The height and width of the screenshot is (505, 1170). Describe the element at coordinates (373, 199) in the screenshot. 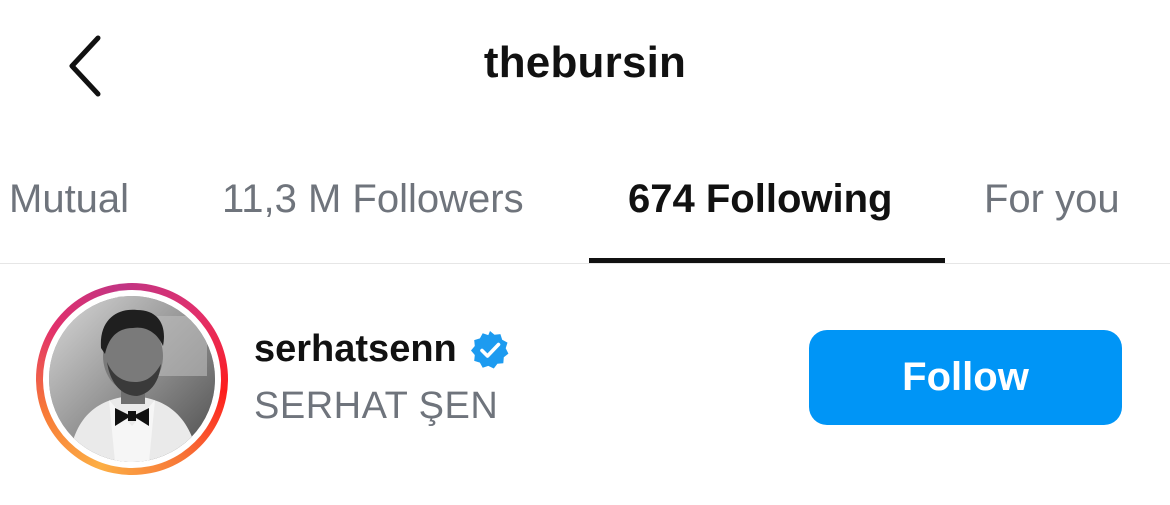

I see `tab-followers: 11,3 M Followers` at that location.